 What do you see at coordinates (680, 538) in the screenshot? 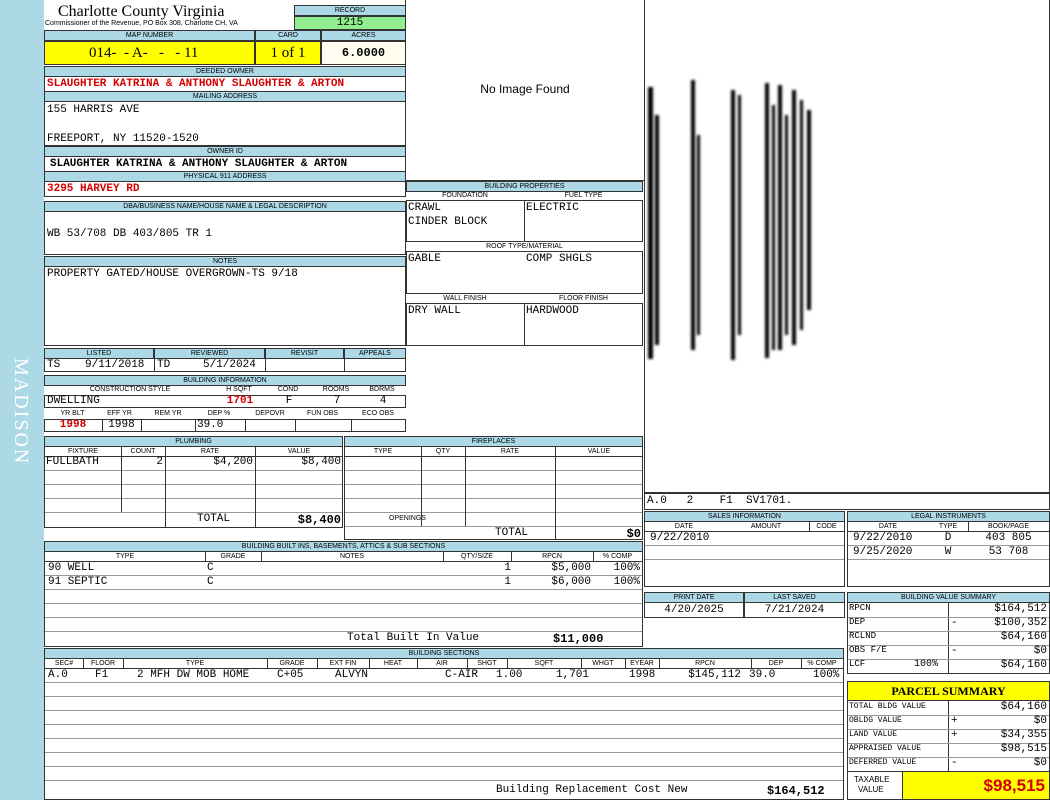
I see `sales-date: 9/22/2010` at bounding box center [680, 538].